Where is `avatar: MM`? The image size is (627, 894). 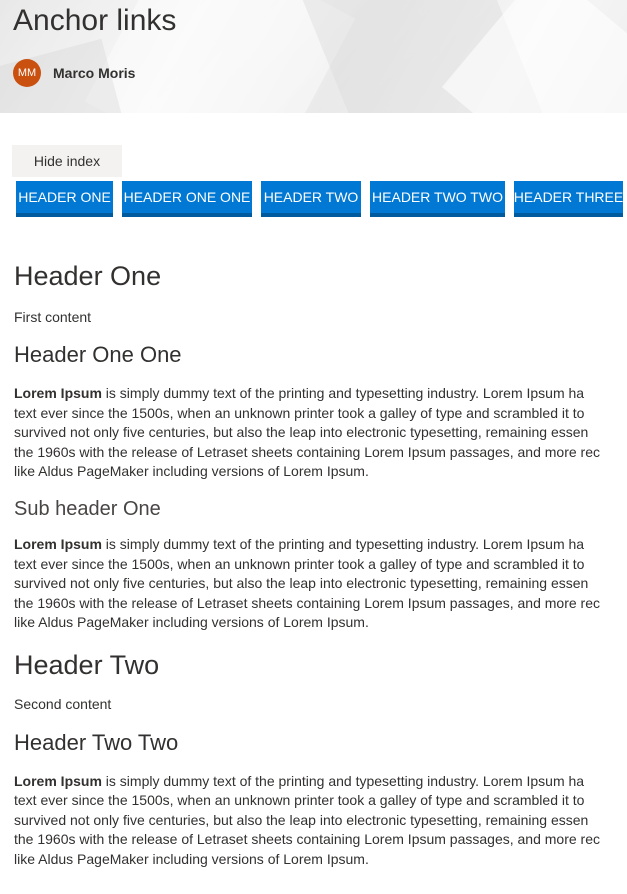
avatar: MM is located at coordinates (27, 73).